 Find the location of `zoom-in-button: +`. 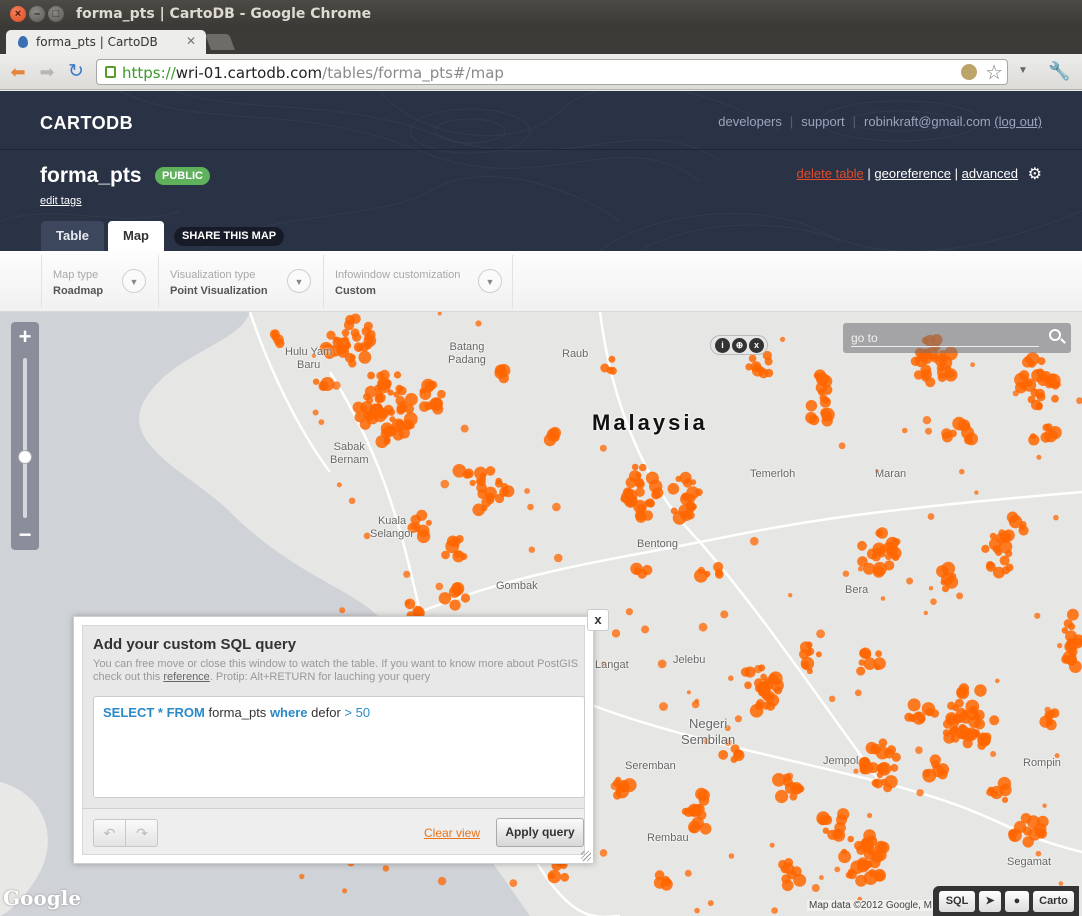

zoom-in-button: + is located at coordinates (25, 337).